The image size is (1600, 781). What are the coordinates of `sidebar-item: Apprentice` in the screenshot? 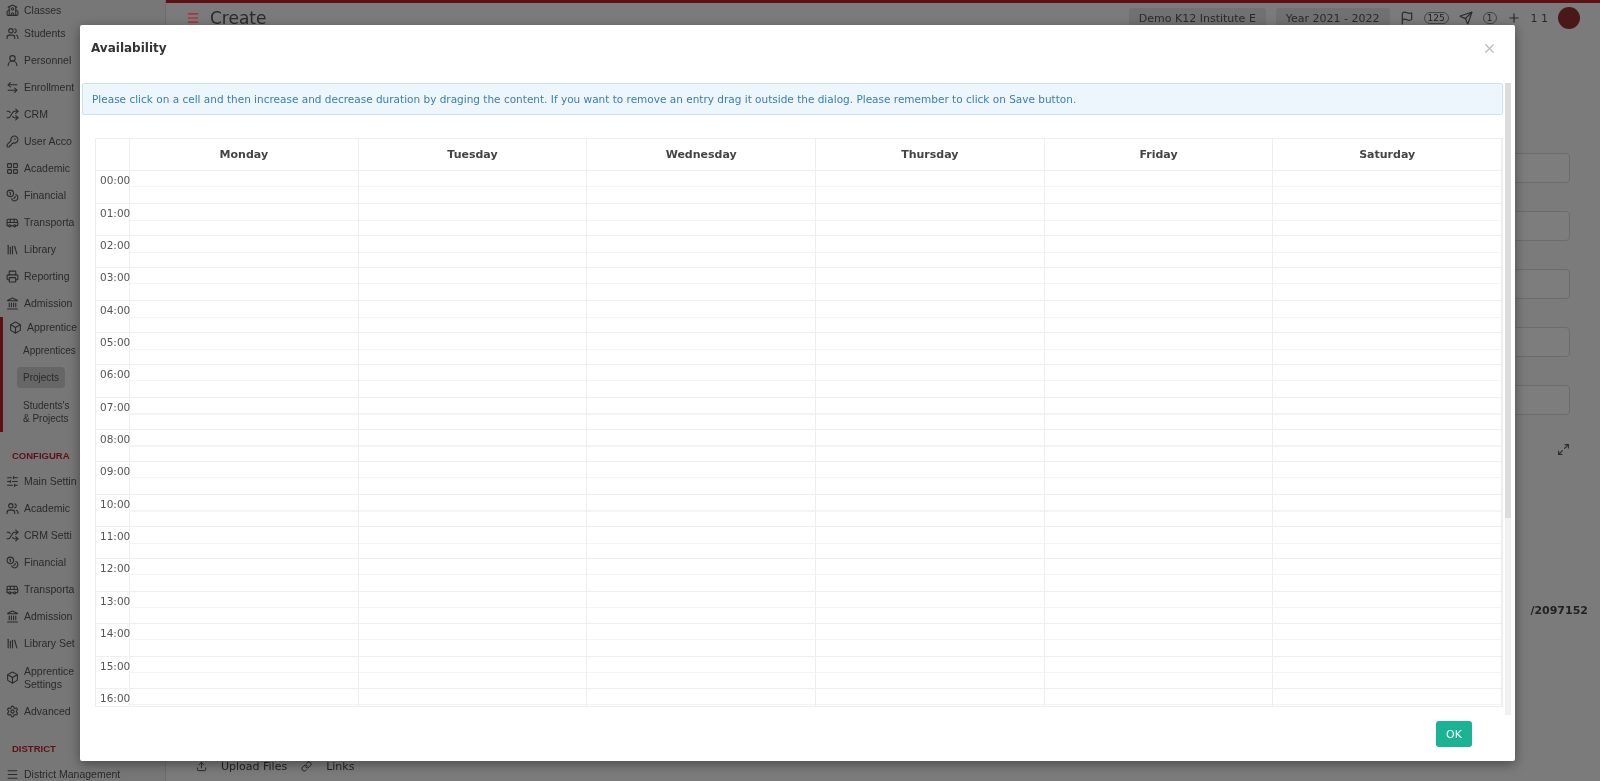 It's located at (52, 327).